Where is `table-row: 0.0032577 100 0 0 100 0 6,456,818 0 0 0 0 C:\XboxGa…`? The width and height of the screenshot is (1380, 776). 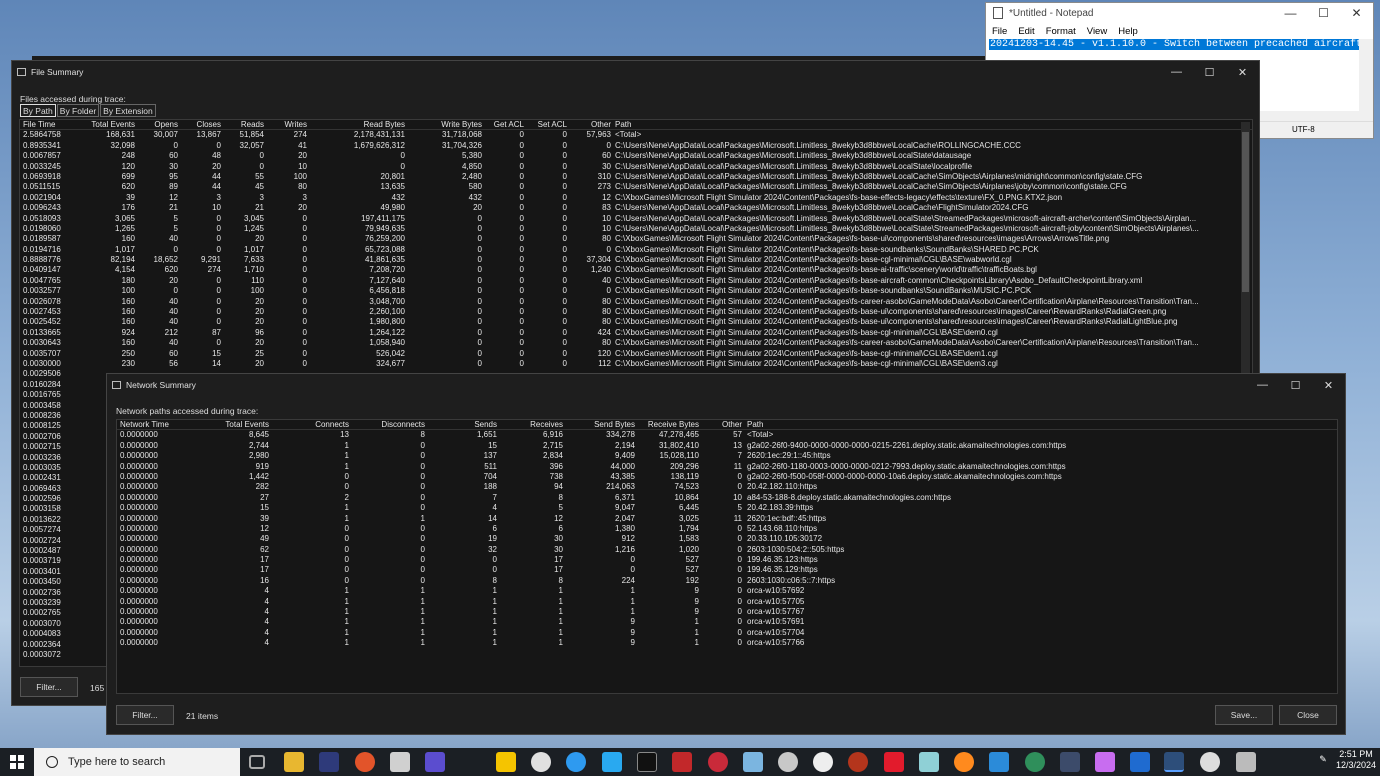 table-row: 0.0032577 100 0 0 100 0 6,456,818 0 0 0 0 C:\XboxGa… is located at coordinates (636, 291).